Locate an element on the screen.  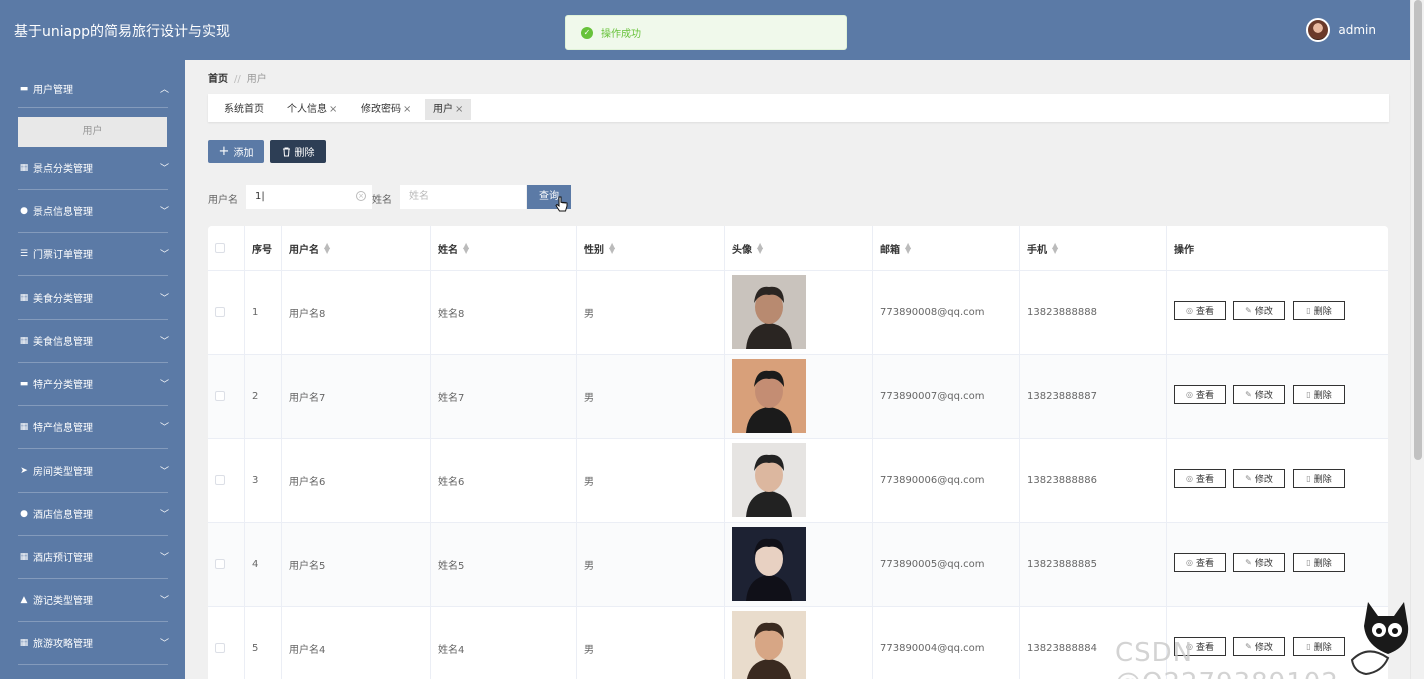
column-header: 姓名 ▲ ▼ is located at coordinates (453, 248).